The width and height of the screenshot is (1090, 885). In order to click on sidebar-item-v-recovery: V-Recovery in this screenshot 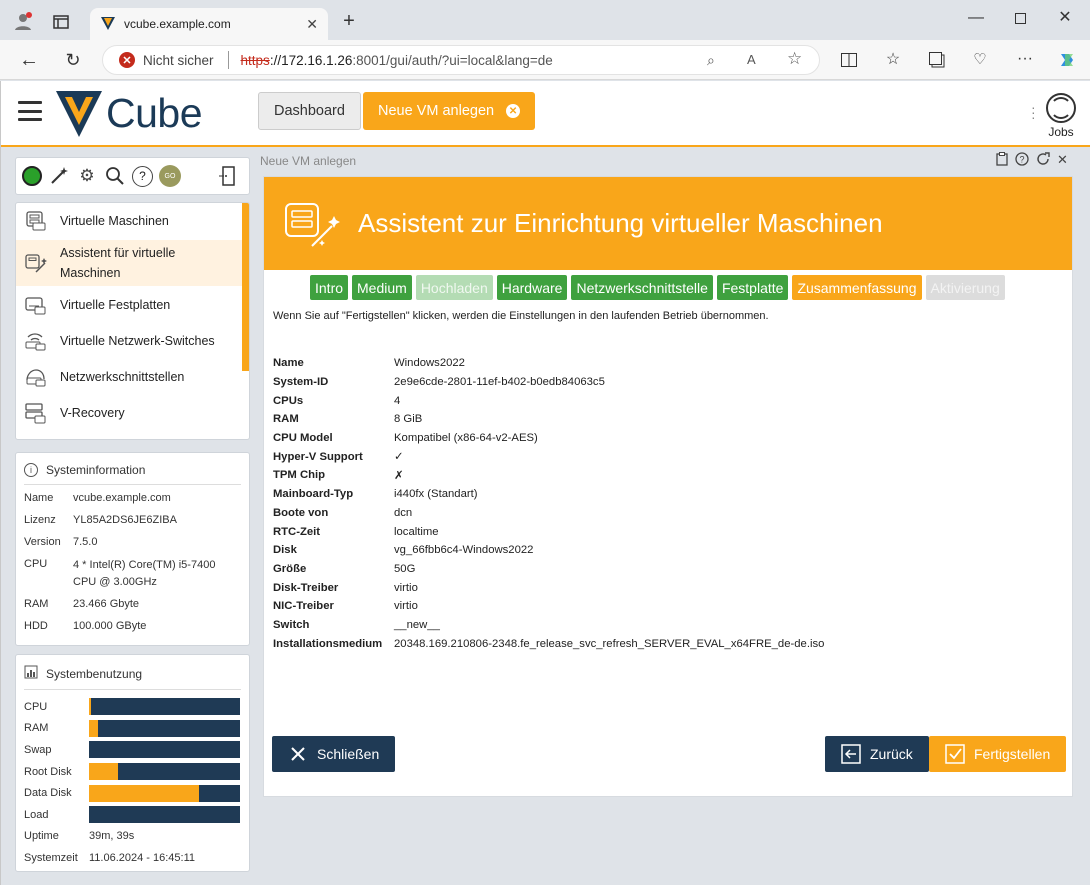, I will do `click(129, 413)`.